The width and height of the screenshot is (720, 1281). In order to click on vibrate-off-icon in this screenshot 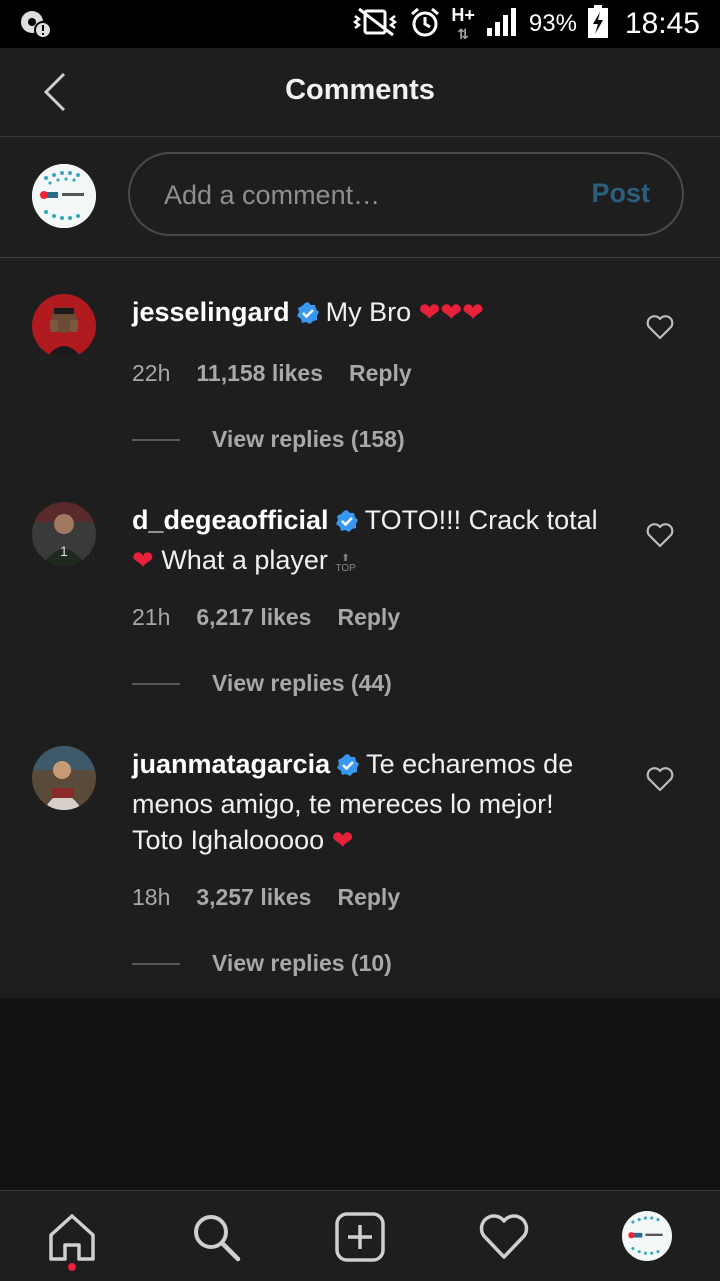, I will do `click(375, 24)`.